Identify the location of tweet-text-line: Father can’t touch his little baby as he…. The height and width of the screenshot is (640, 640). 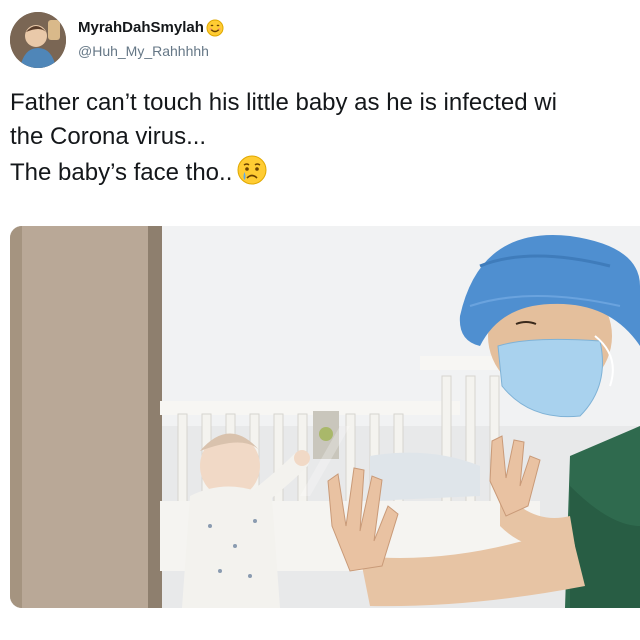
(283, 102).